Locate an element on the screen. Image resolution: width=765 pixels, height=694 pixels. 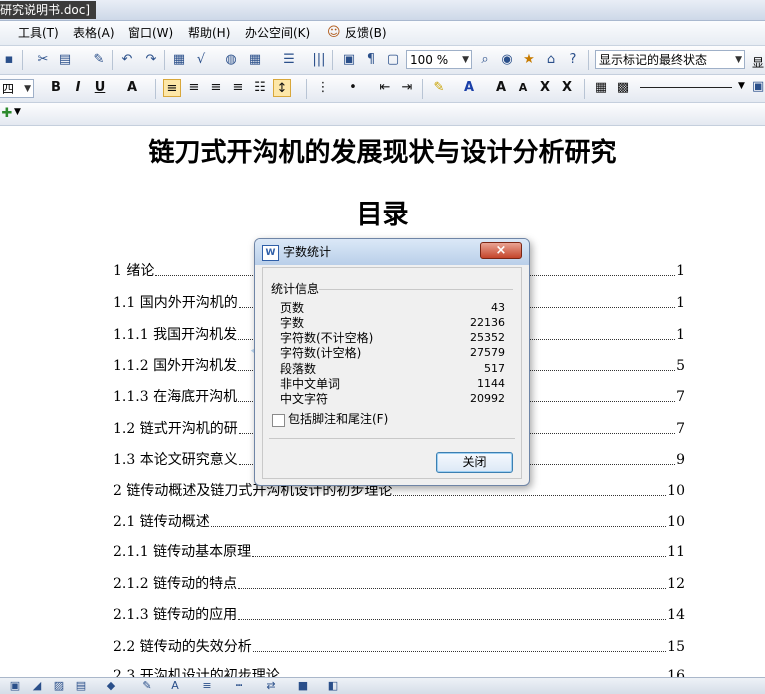
3d-icon: ◧ is located at coordinates (333, 686).